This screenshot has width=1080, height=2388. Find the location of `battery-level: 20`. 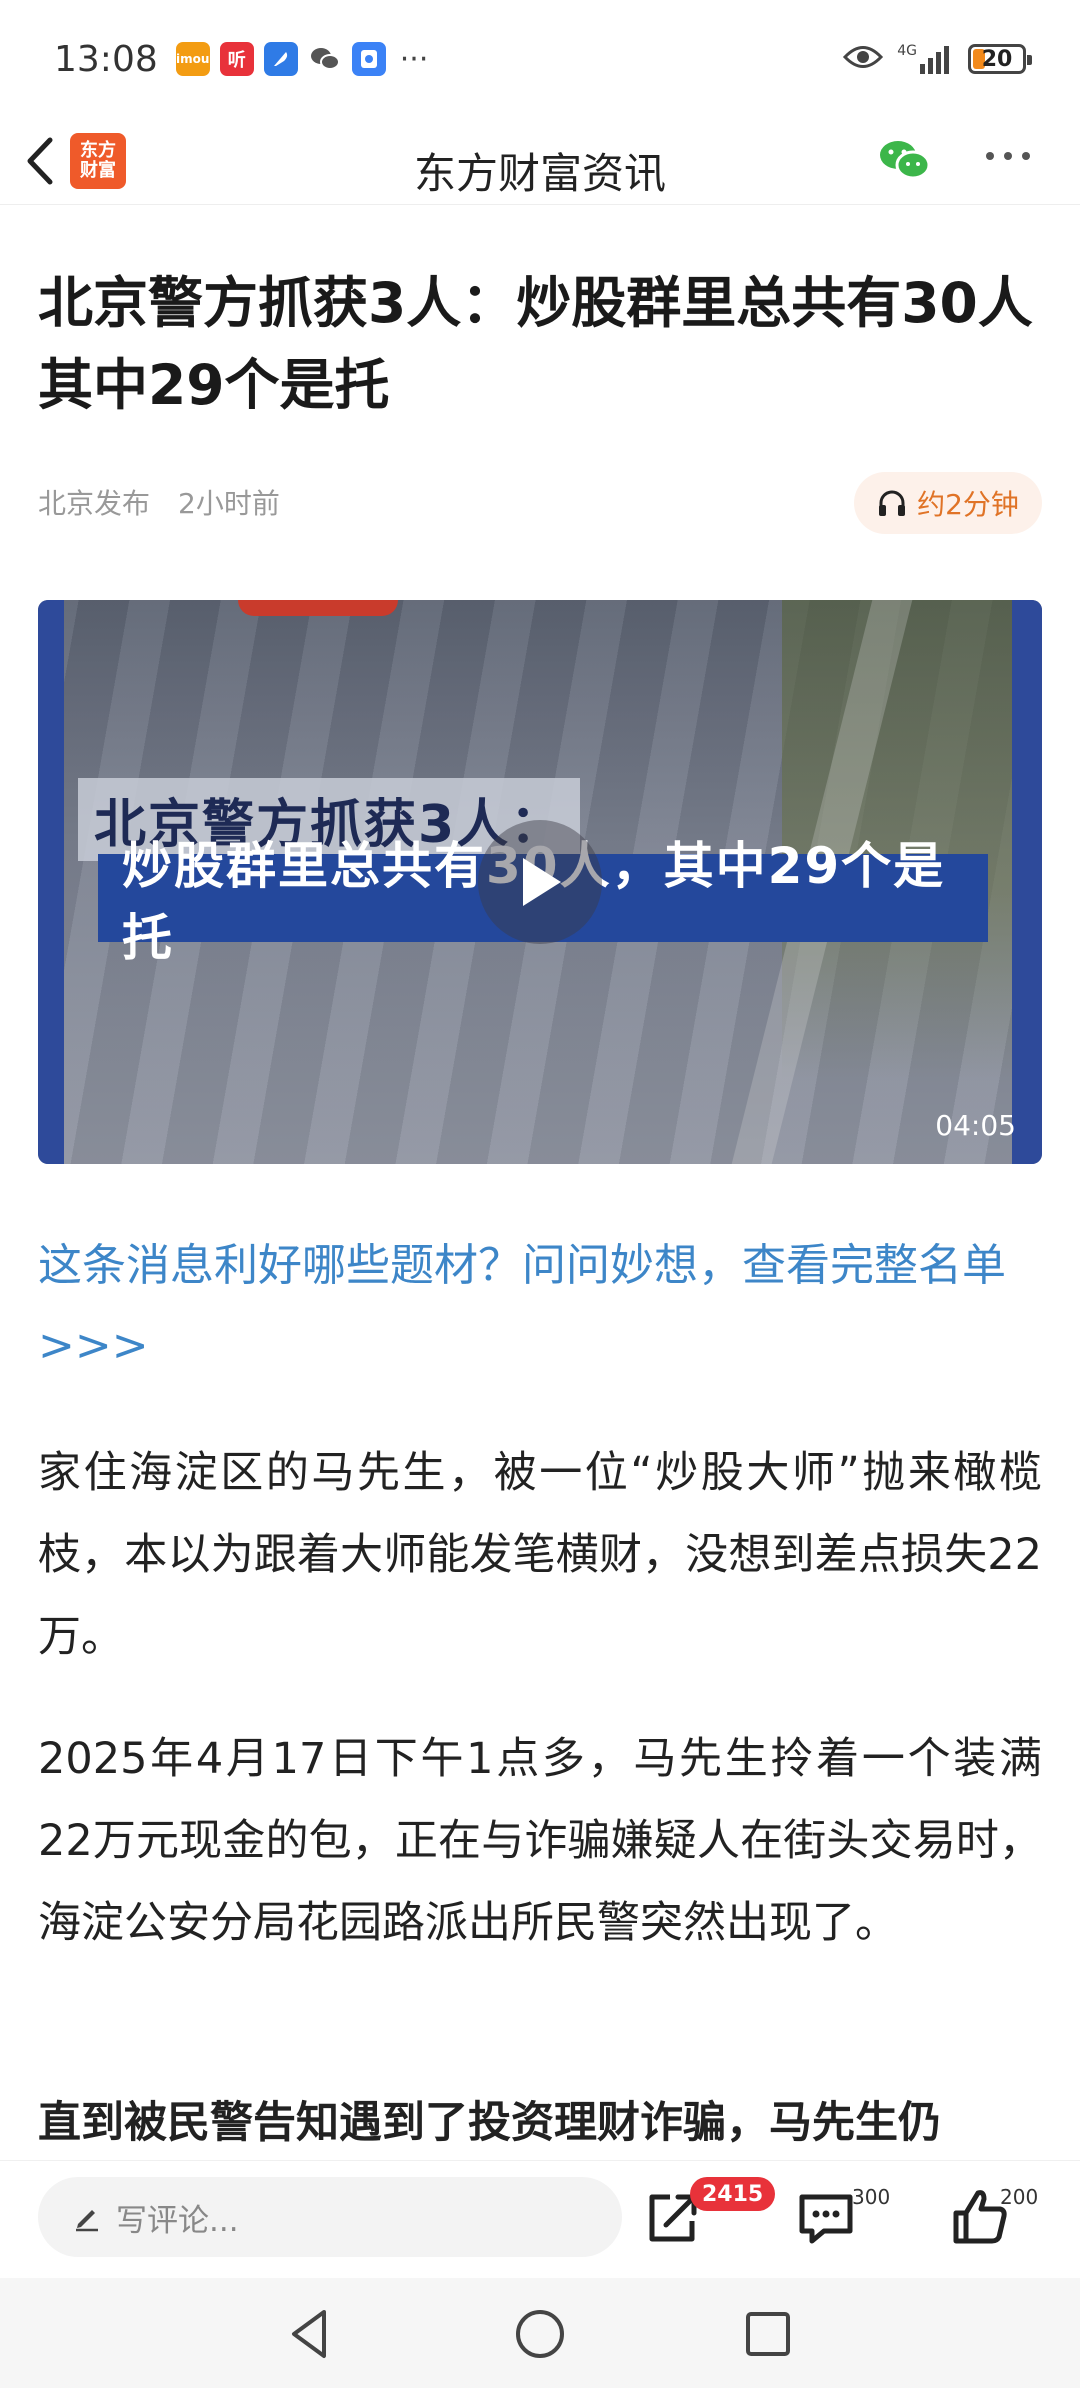

battery-level: 20 is located at coordinates (997, 59).